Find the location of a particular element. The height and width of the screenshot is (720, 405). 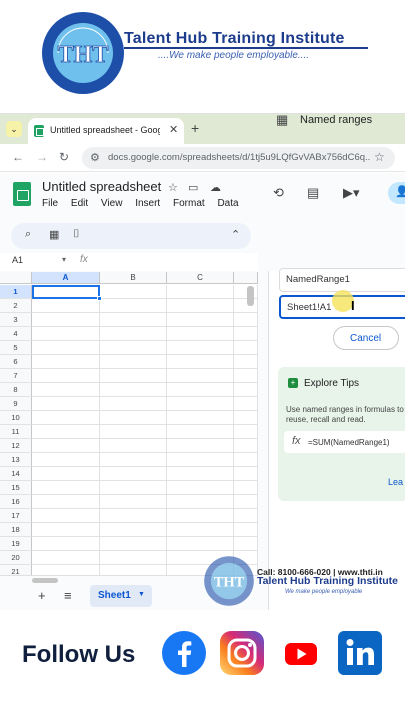

row-header-13: 13 is located at coordinates (16, 460).